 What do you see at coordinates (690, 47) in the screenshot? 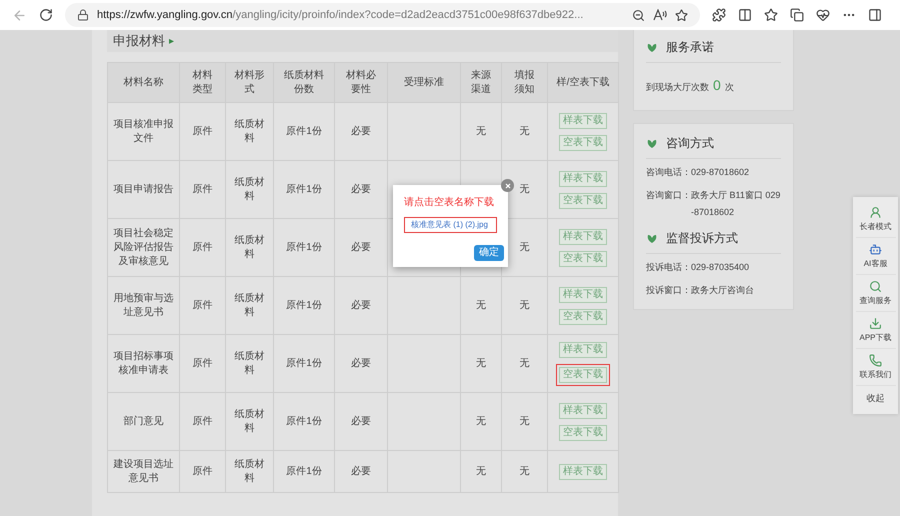
I see `card-title: 服务承诺` at bounding box center [690, 47].